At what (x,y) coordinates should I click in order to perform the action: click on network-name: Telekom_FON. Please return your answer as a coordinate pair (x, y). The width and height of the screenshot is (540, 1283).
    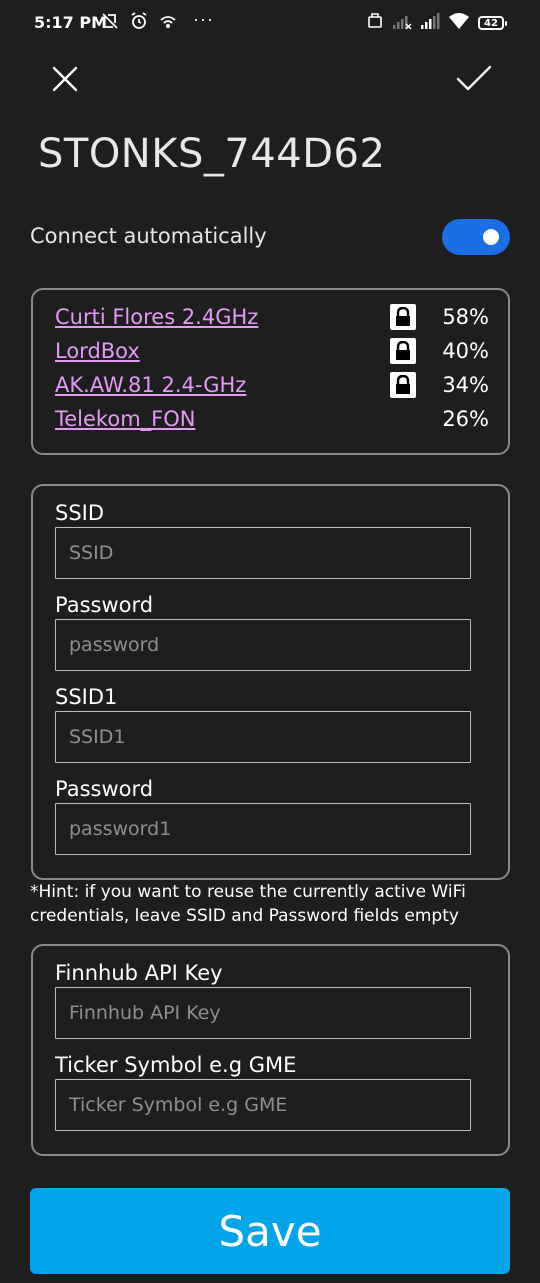
    Looking at the image, I should click on (125, 419).